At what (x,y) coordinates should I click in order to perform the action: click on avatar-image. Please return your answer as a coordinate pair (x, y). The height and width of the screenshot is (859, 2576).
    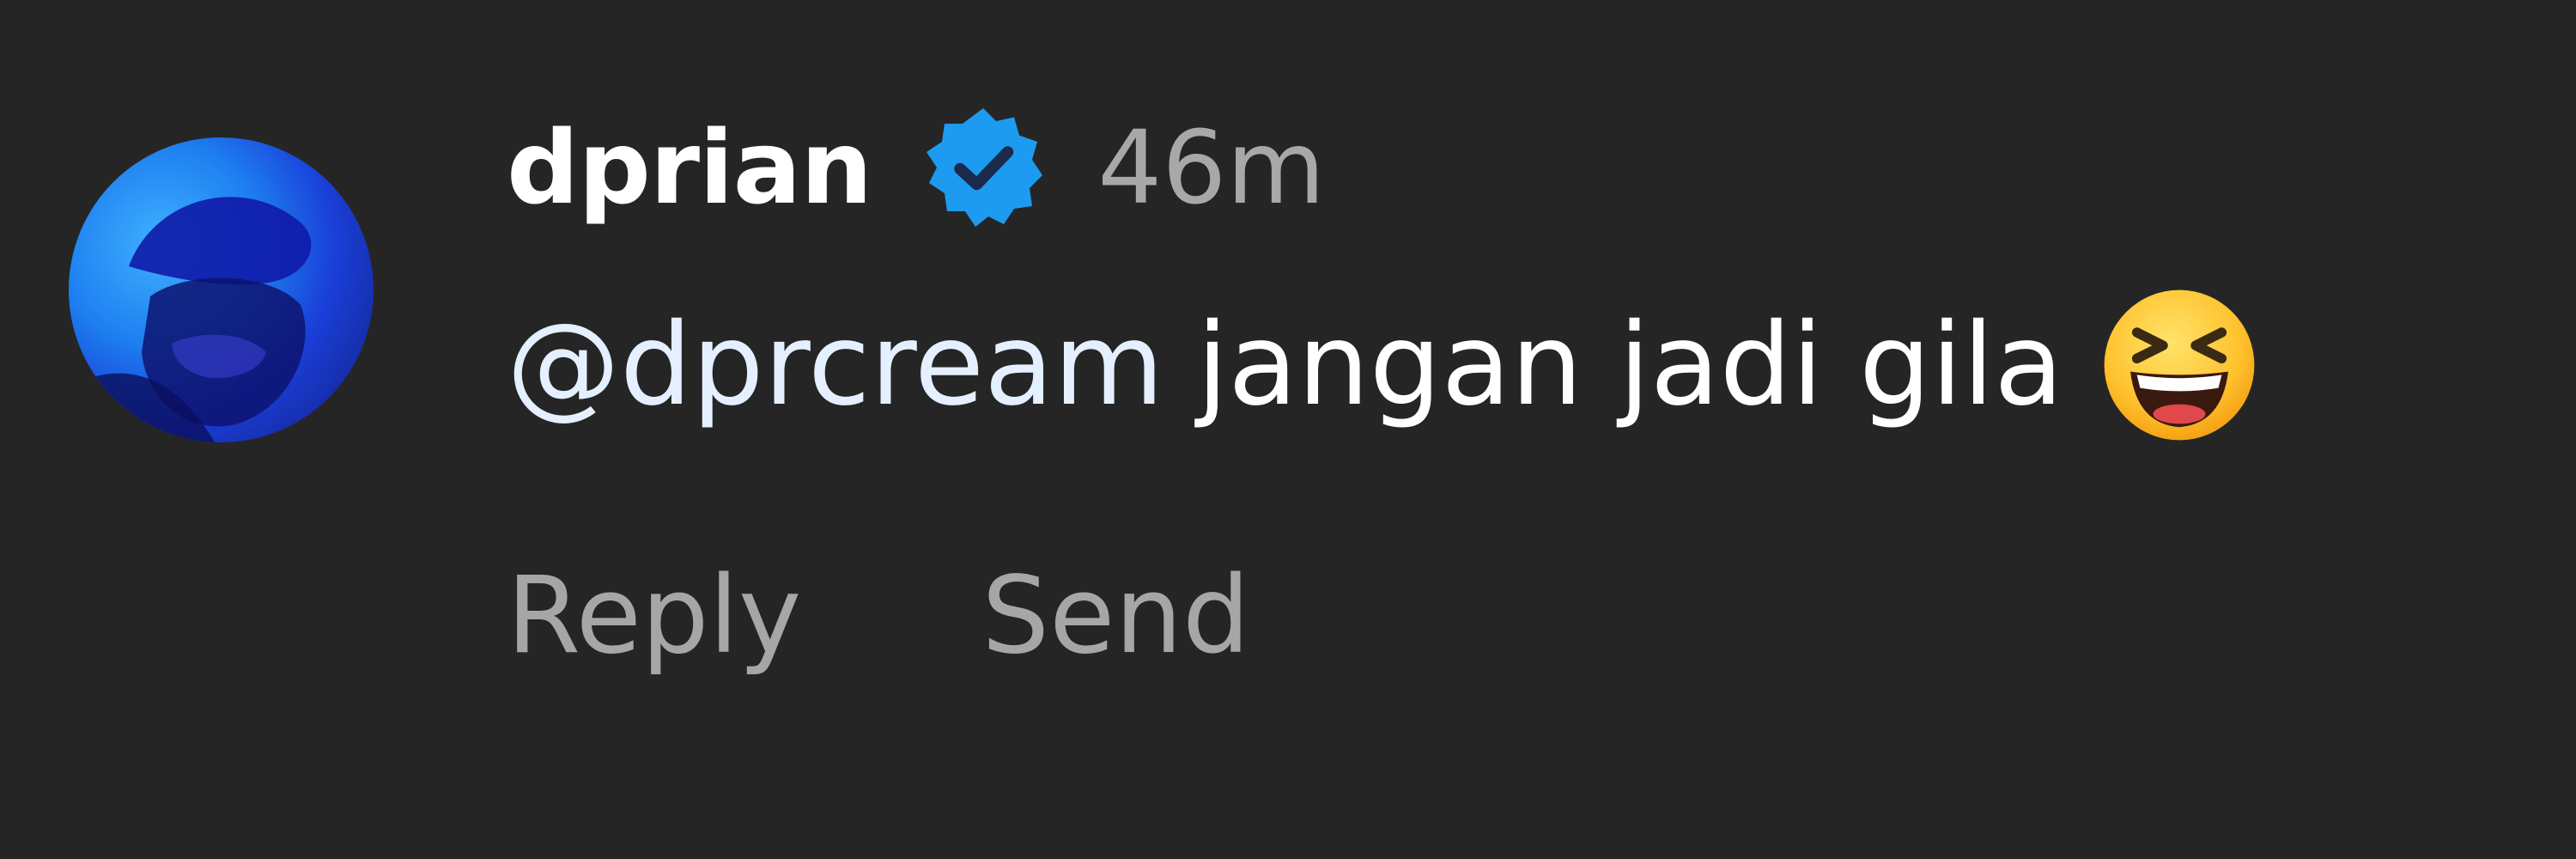
    Looking at the image, I should click on (191, 319).